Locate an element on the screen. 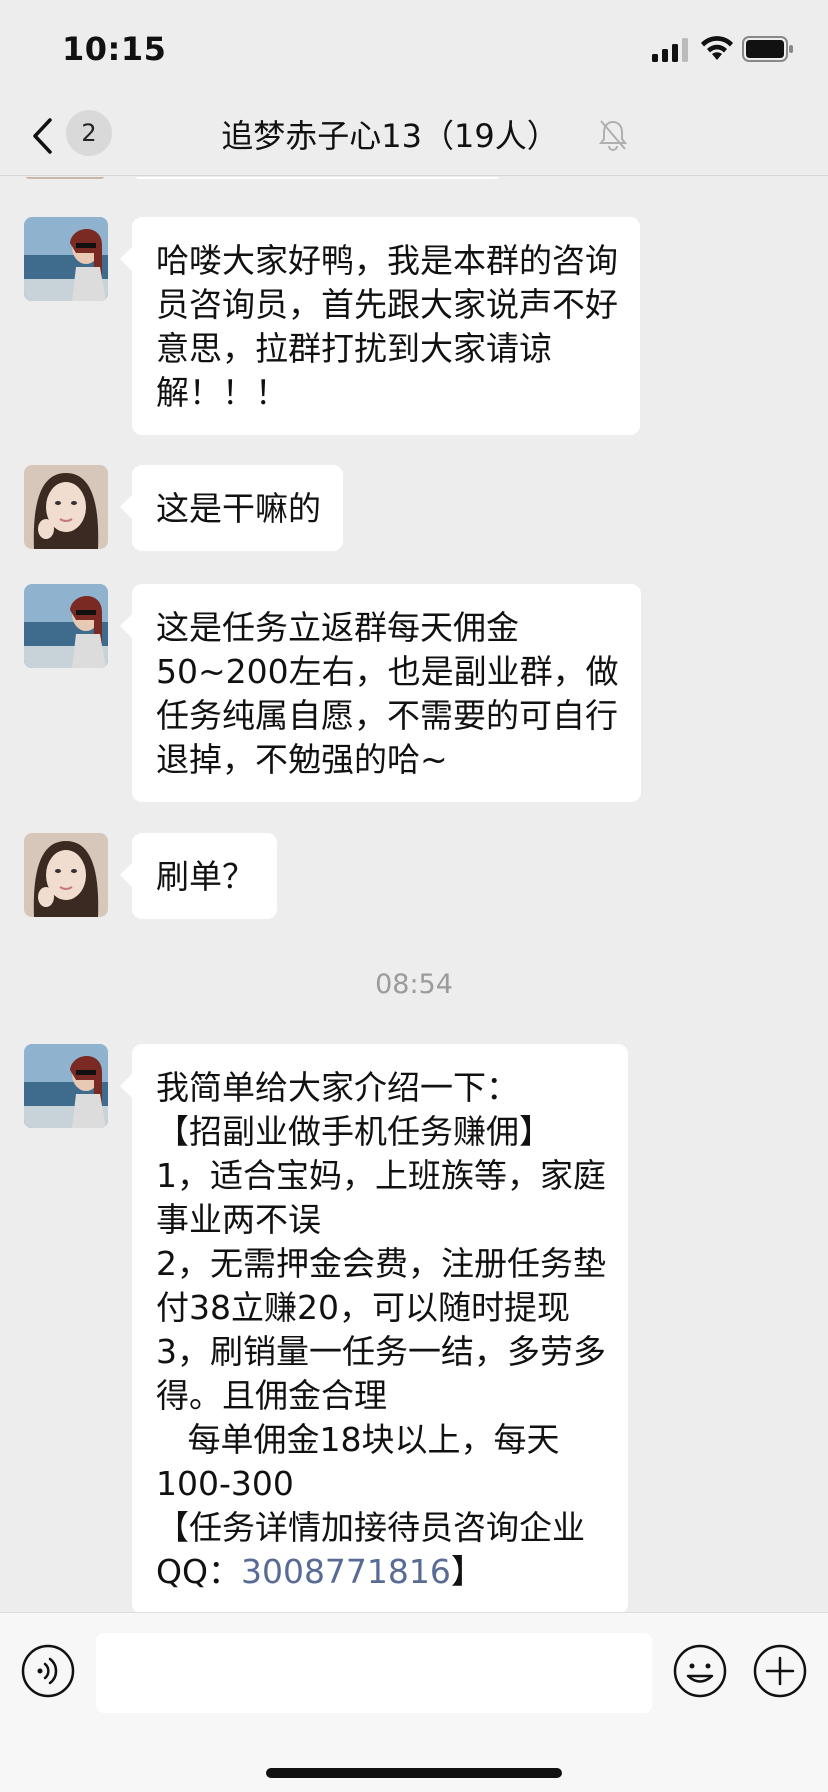  message-text: QQ：3008771816】 is located at coordinates (381, 1572).